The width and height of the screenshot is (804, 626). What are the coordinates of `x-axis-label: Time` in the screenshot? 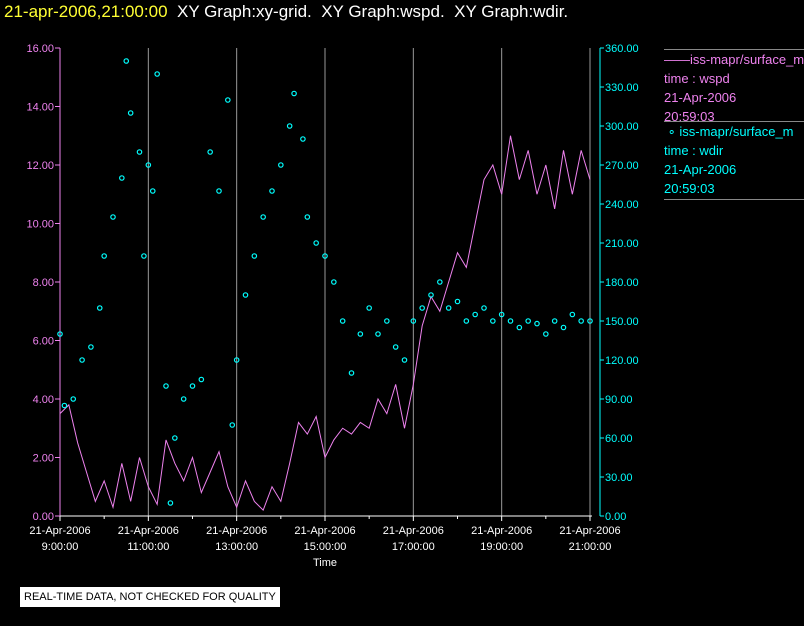 It's located at (325, 563).